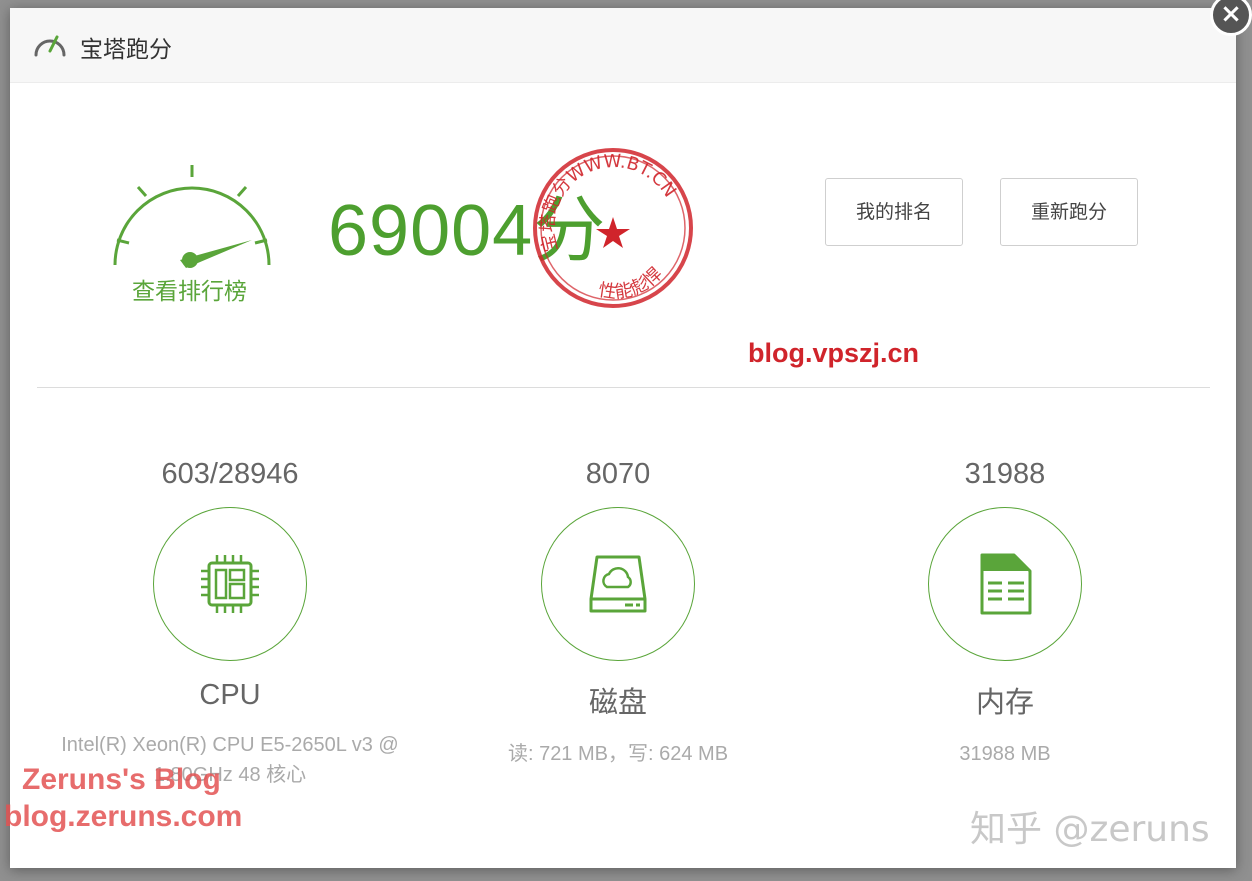  What do you see at coordinates (1069, 212) in the screenshot?
I see `rerun-benchmark-button: 重新跑分` at bounding box center [1069, 212].